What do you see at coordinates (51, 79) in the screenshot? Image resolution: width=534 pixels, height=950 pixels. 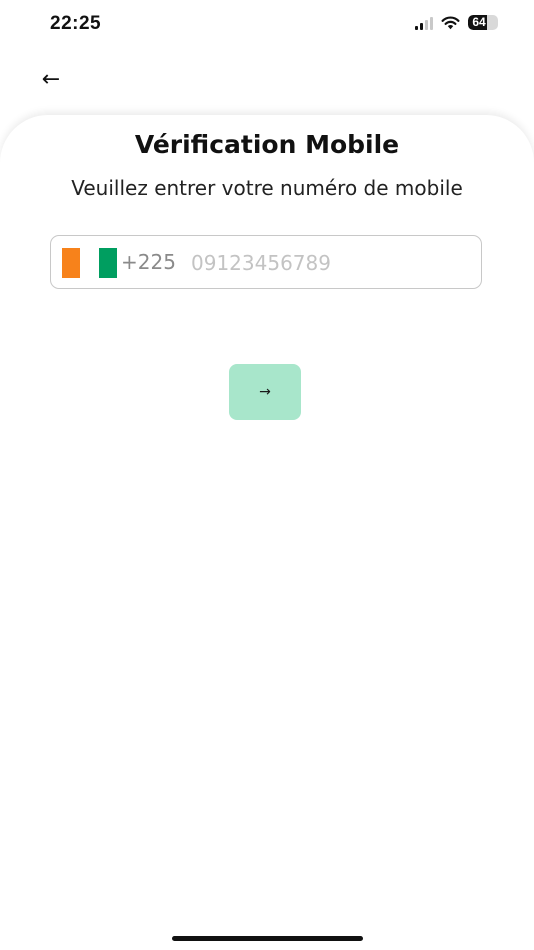 I see `back-button: ←` at bounding box center [51, 79].